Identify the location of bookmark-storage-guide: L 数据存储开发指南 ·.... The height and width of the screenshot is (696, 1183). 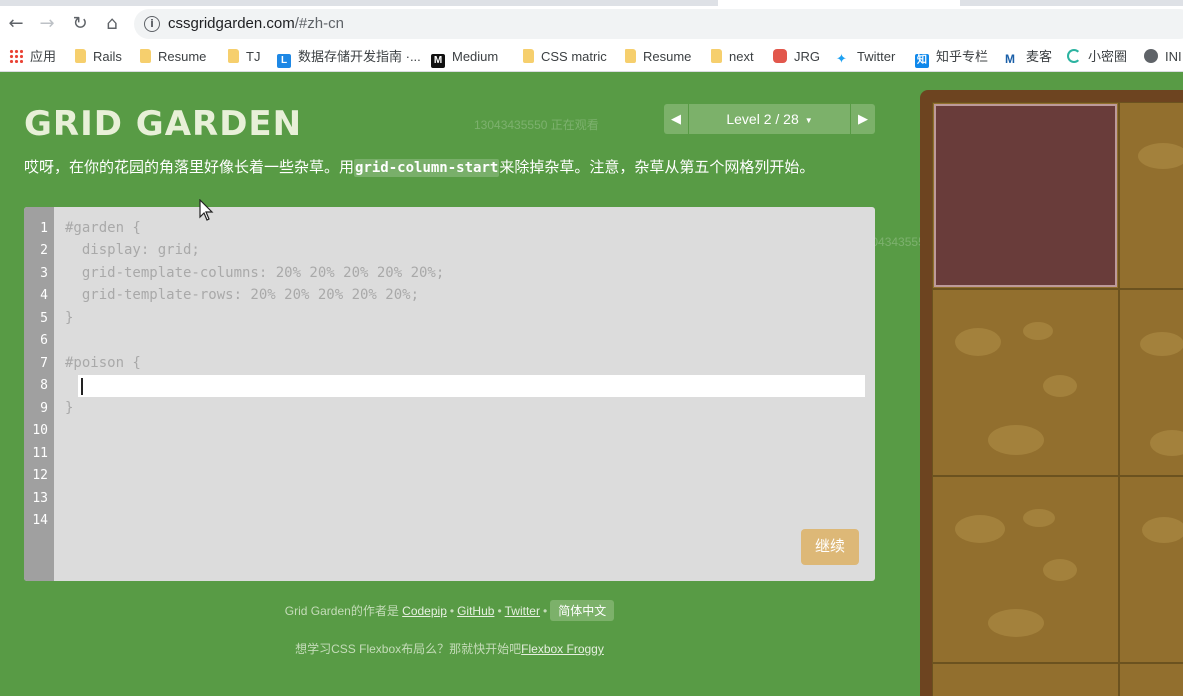
(349, 58).